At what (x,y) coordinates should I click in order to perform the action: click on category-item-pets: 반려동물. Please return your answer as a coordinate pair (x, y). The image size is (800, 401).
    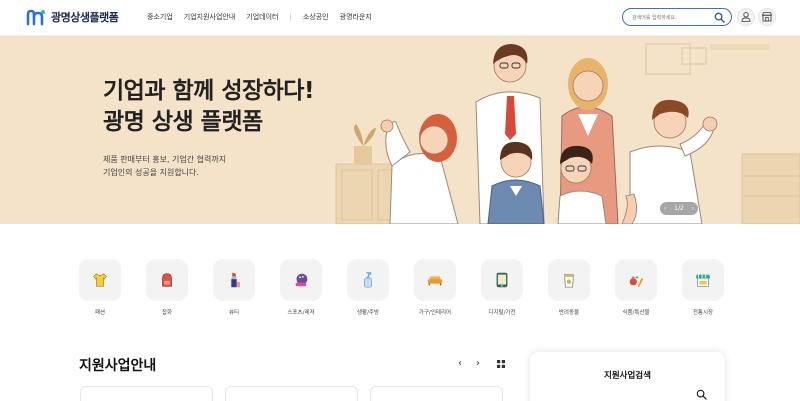
    Looking at the image, I should click on (569, 287).